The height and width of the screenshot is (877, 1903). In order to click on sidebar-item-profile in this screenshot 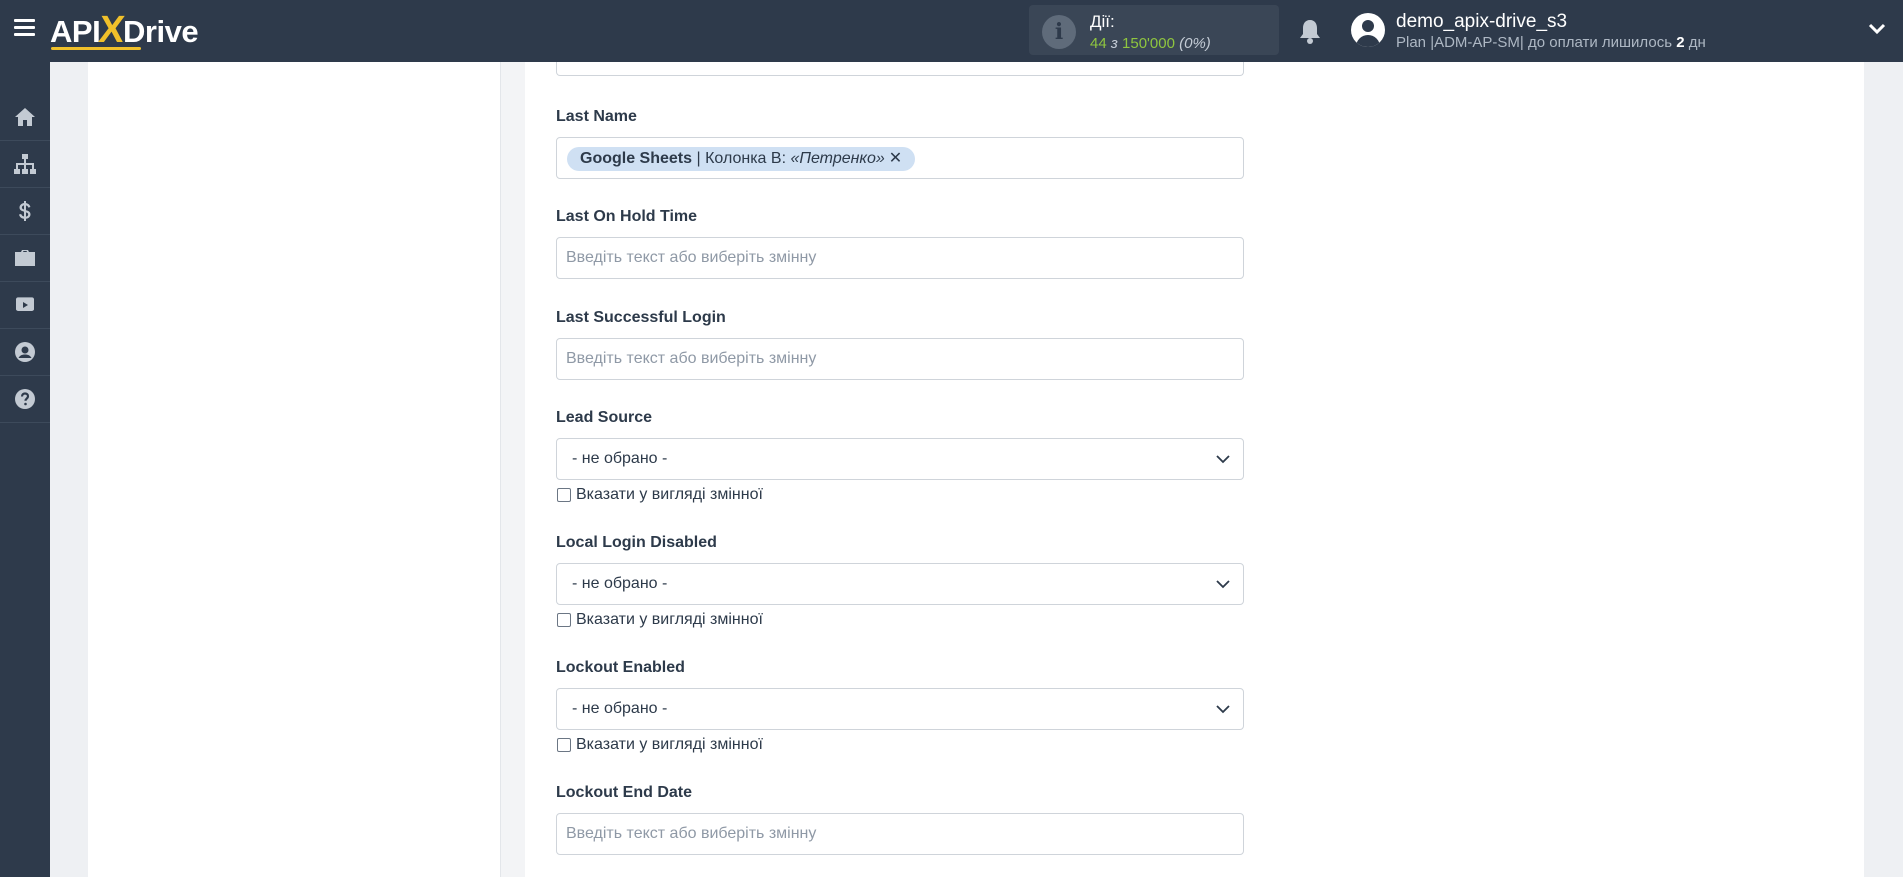, I will do `click(25, 352)`.